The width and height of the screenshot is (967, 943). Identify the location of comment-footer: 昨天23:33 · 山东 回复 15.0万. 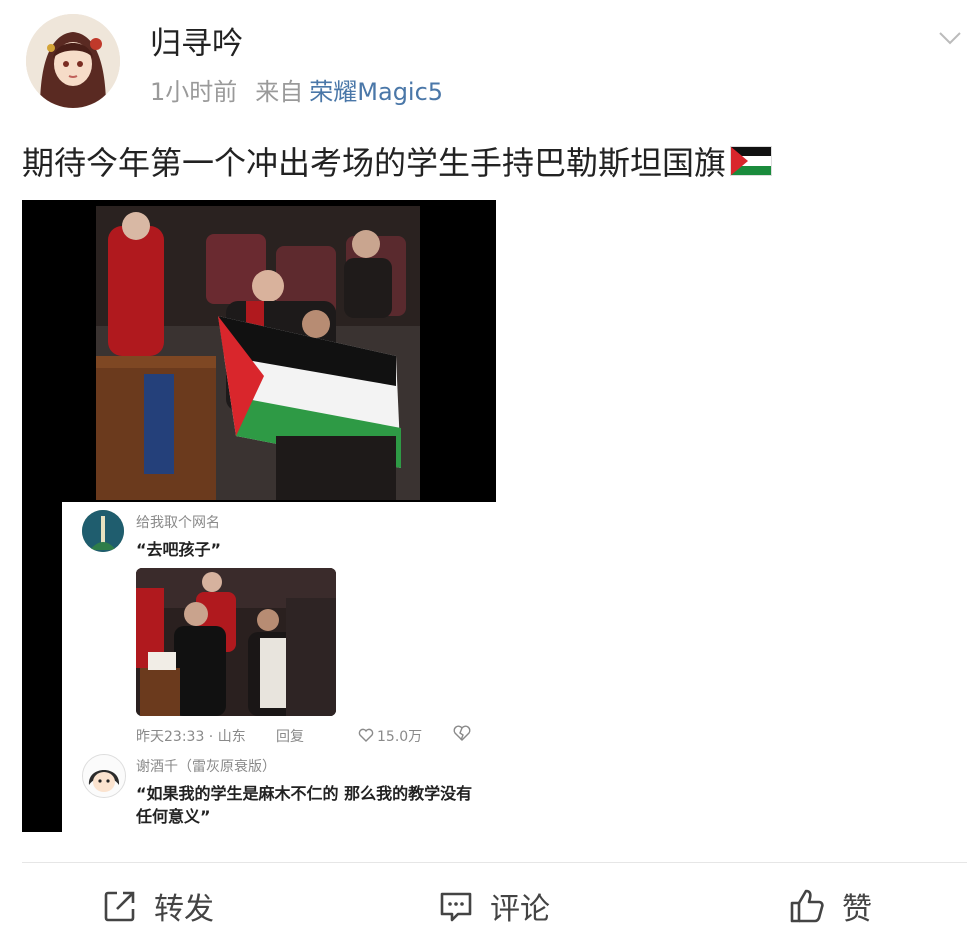
(306, 735).